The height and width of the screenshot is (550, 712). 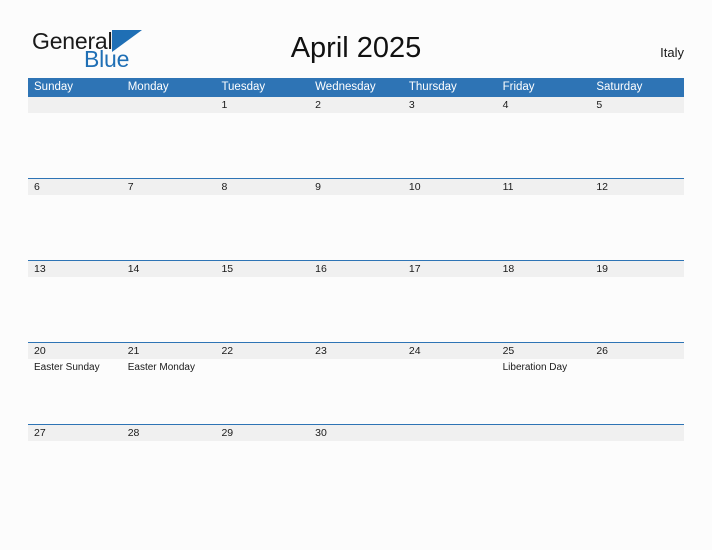 I want to click on day-number: 24, so click(x=450, y=351).